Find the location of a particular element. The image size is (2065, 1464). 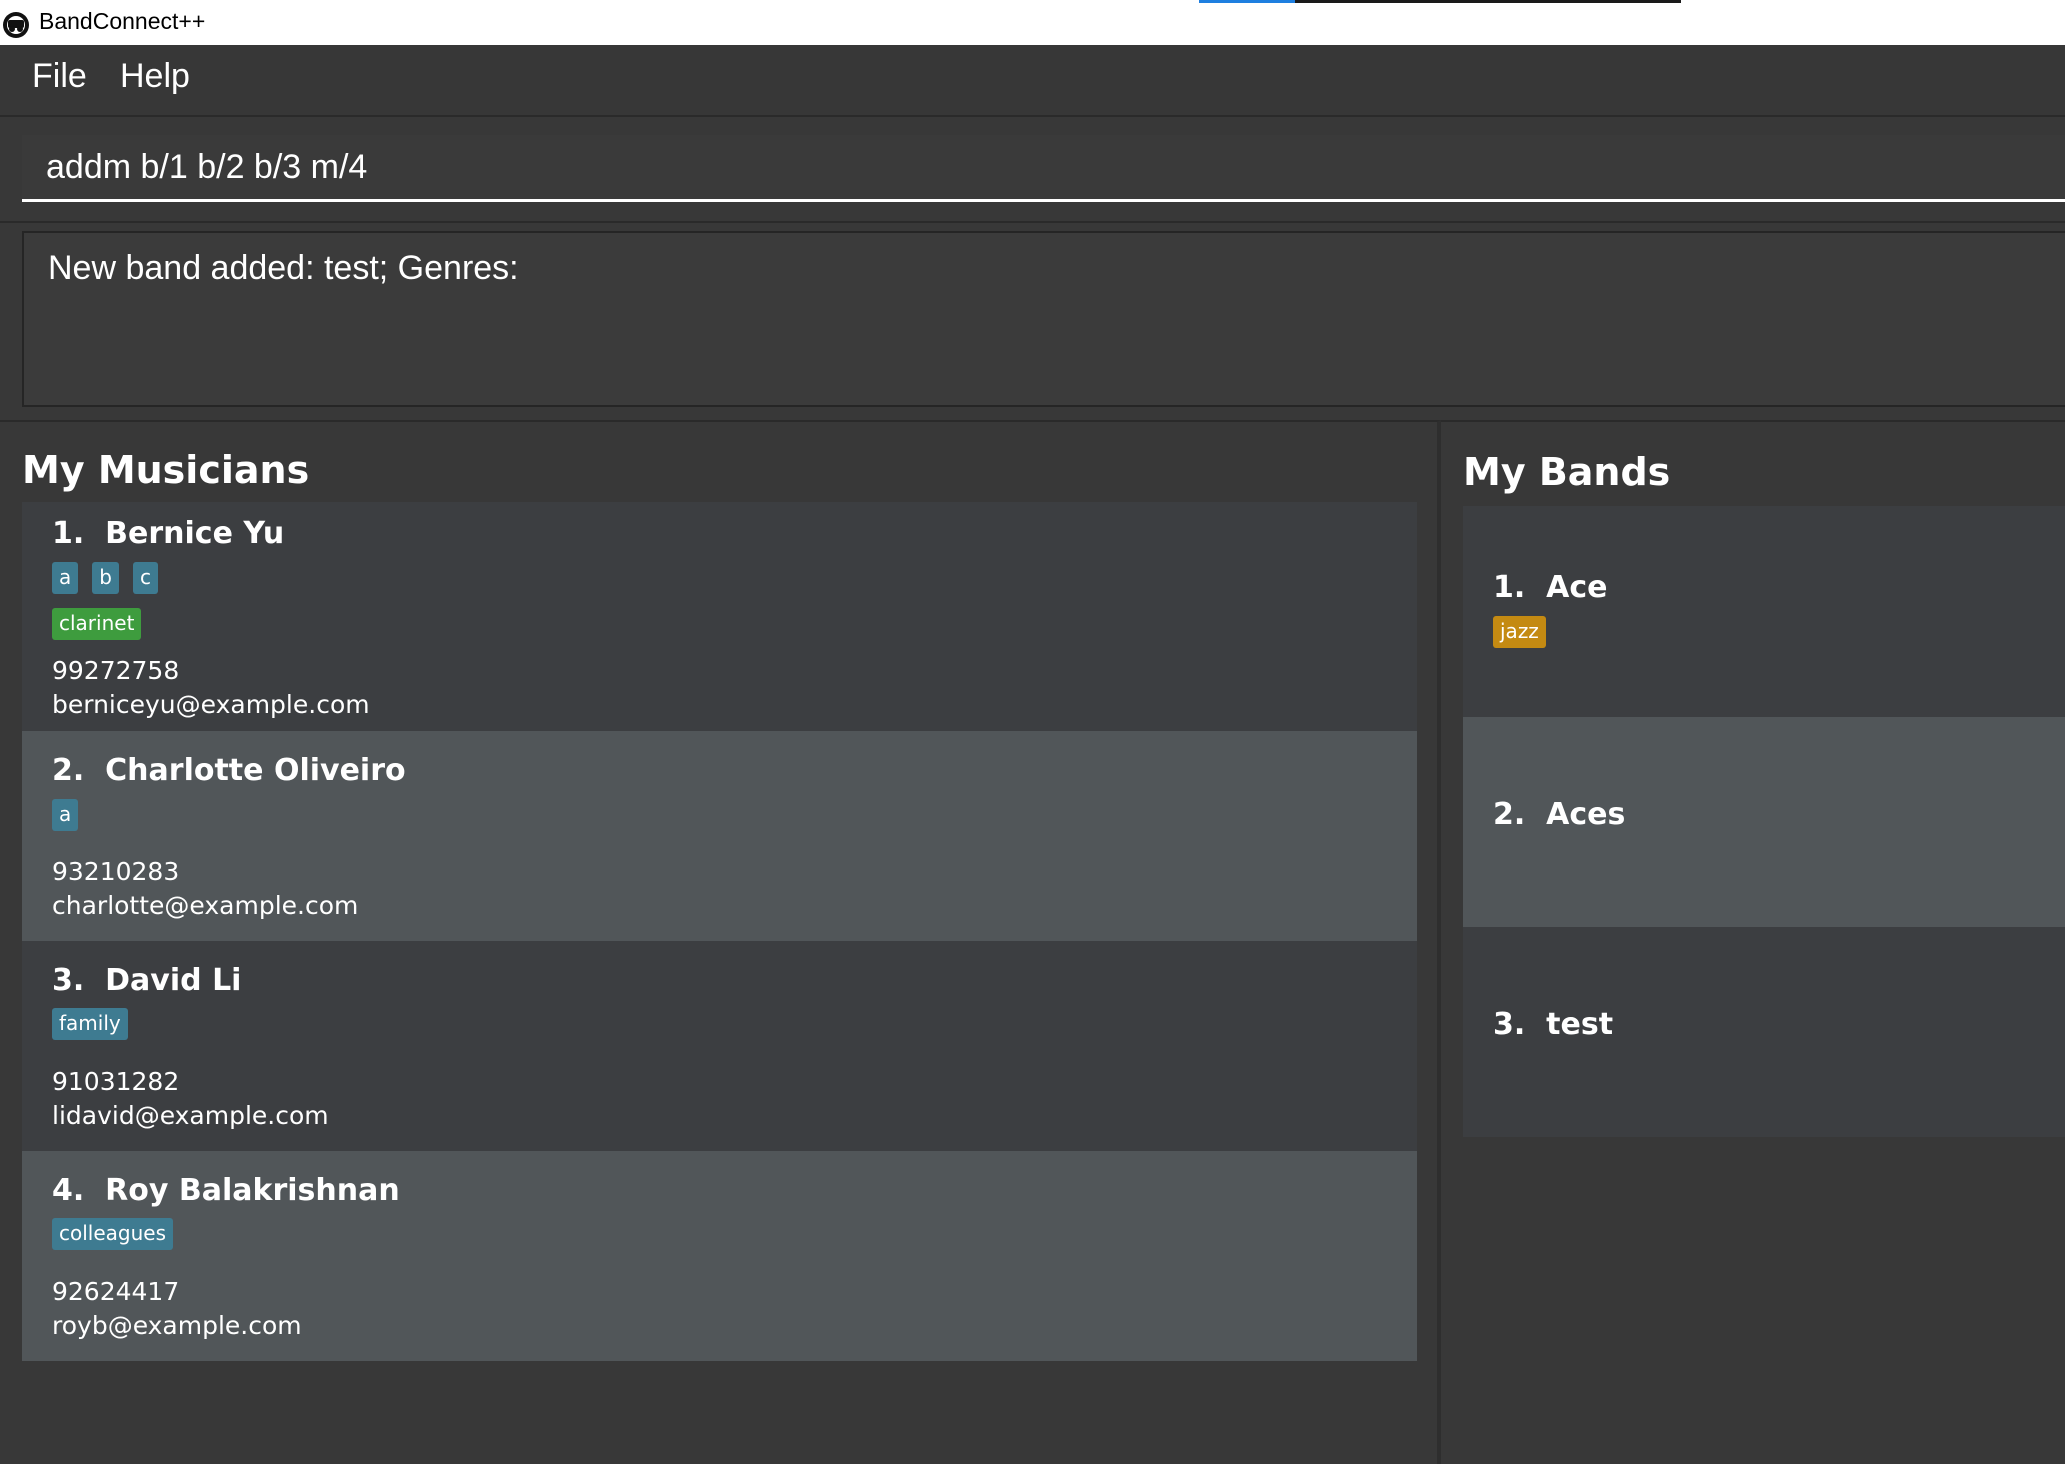

command-box is located at coordinates (1032, 169).